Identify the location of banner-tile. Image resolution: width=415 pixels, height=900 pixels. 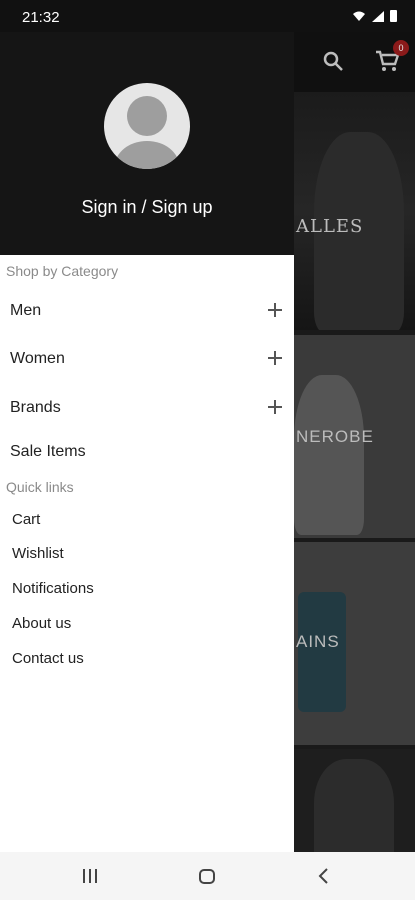
(354, 800).